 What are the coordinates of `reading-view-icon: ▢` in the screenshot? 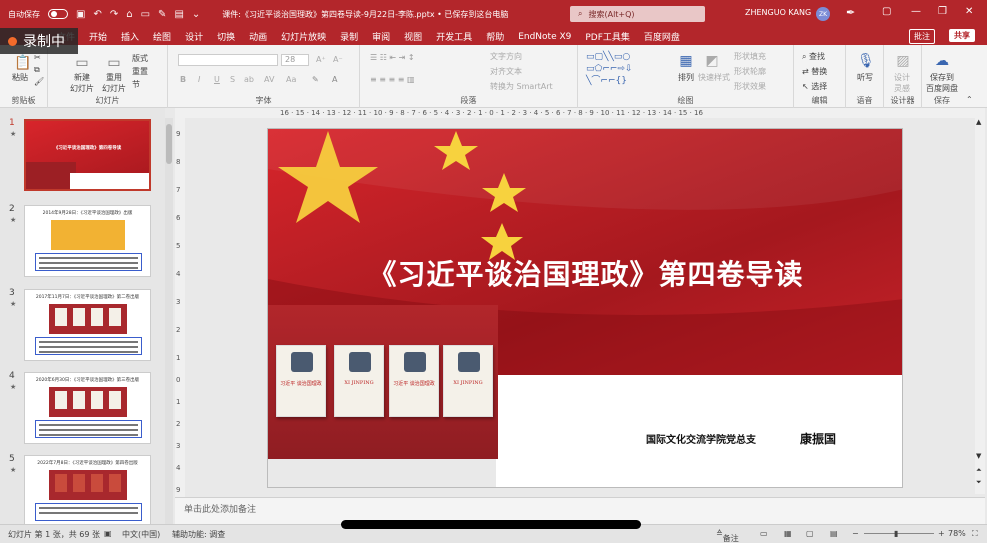 It's located at (810, 533).